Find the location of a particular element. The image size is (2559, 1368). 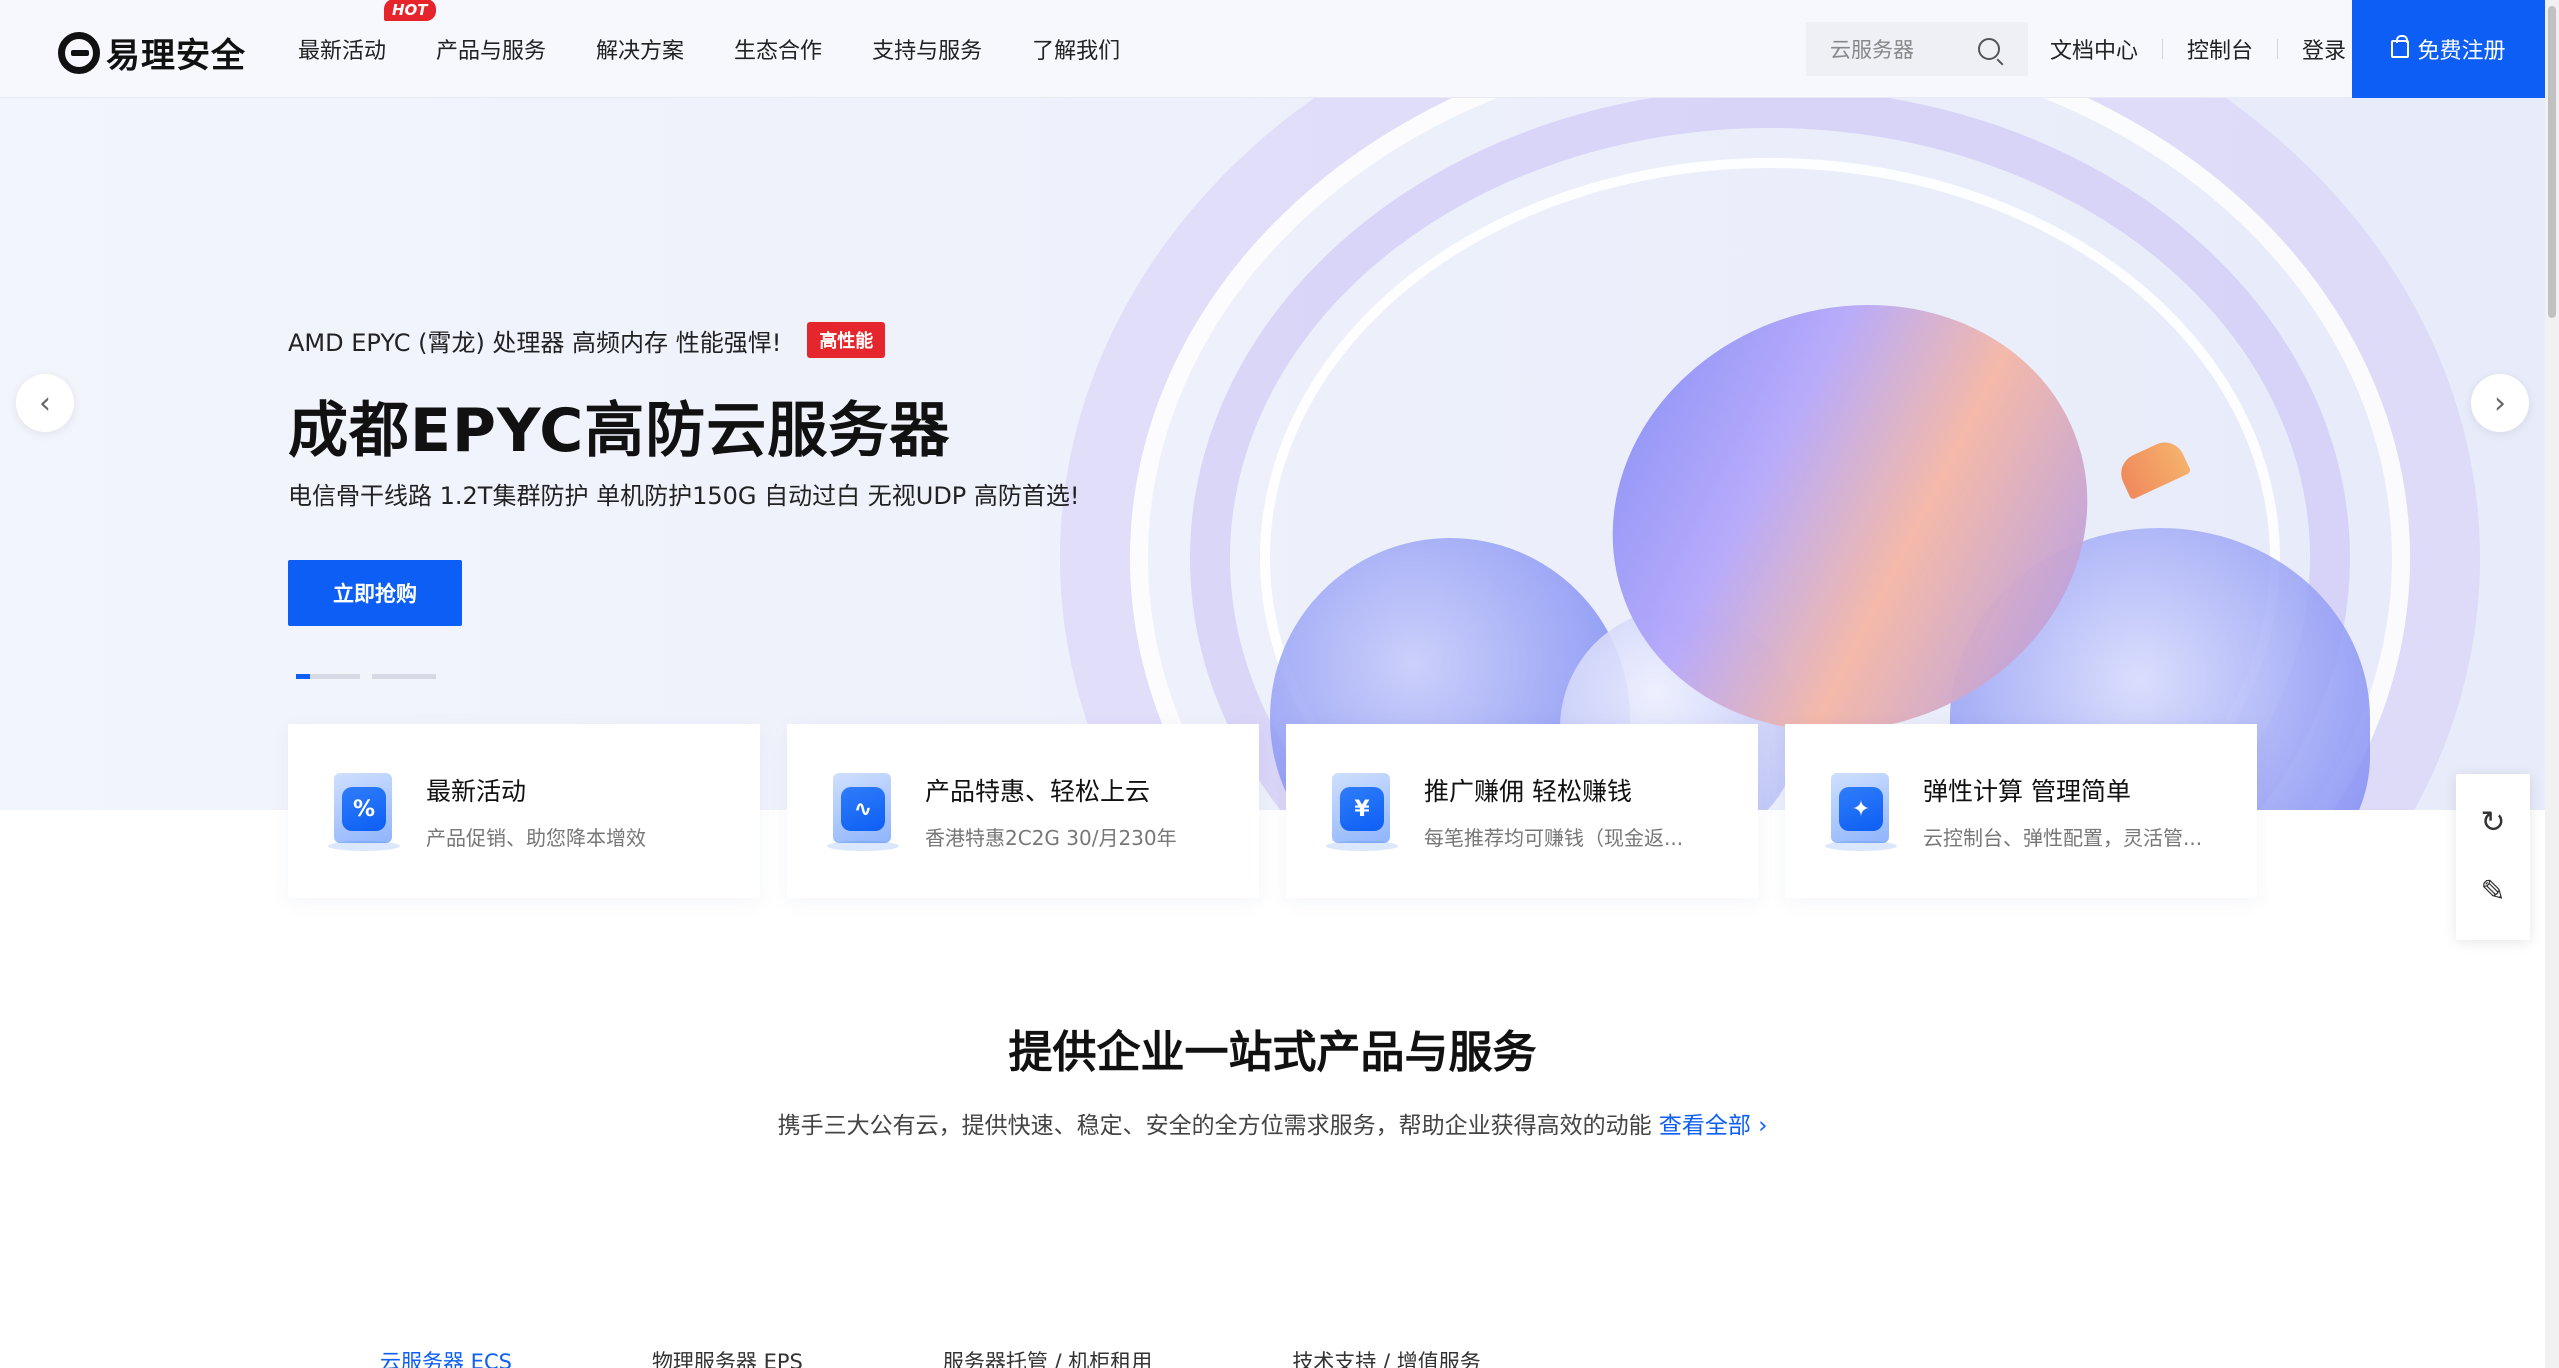

wrench-gear-icon: ✦ is located at coordinates (1861, 811).